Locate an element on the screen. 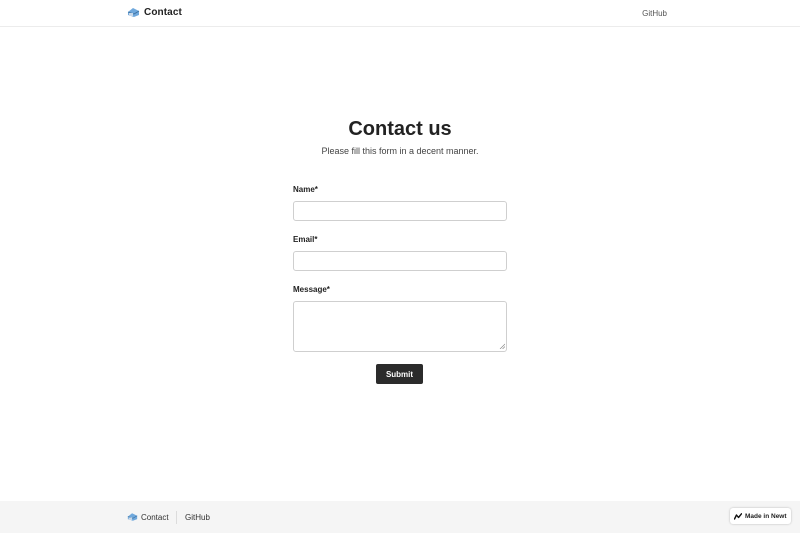 The image size is (800, 533). email-label: Email* is located at coordinates (305, 239).